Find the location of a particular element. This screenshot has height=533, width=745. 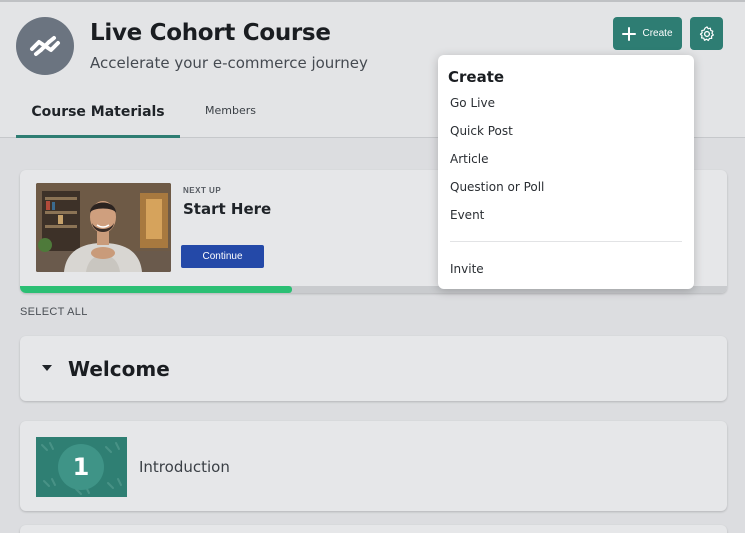

course-logo is located at coordinates (45, 46).